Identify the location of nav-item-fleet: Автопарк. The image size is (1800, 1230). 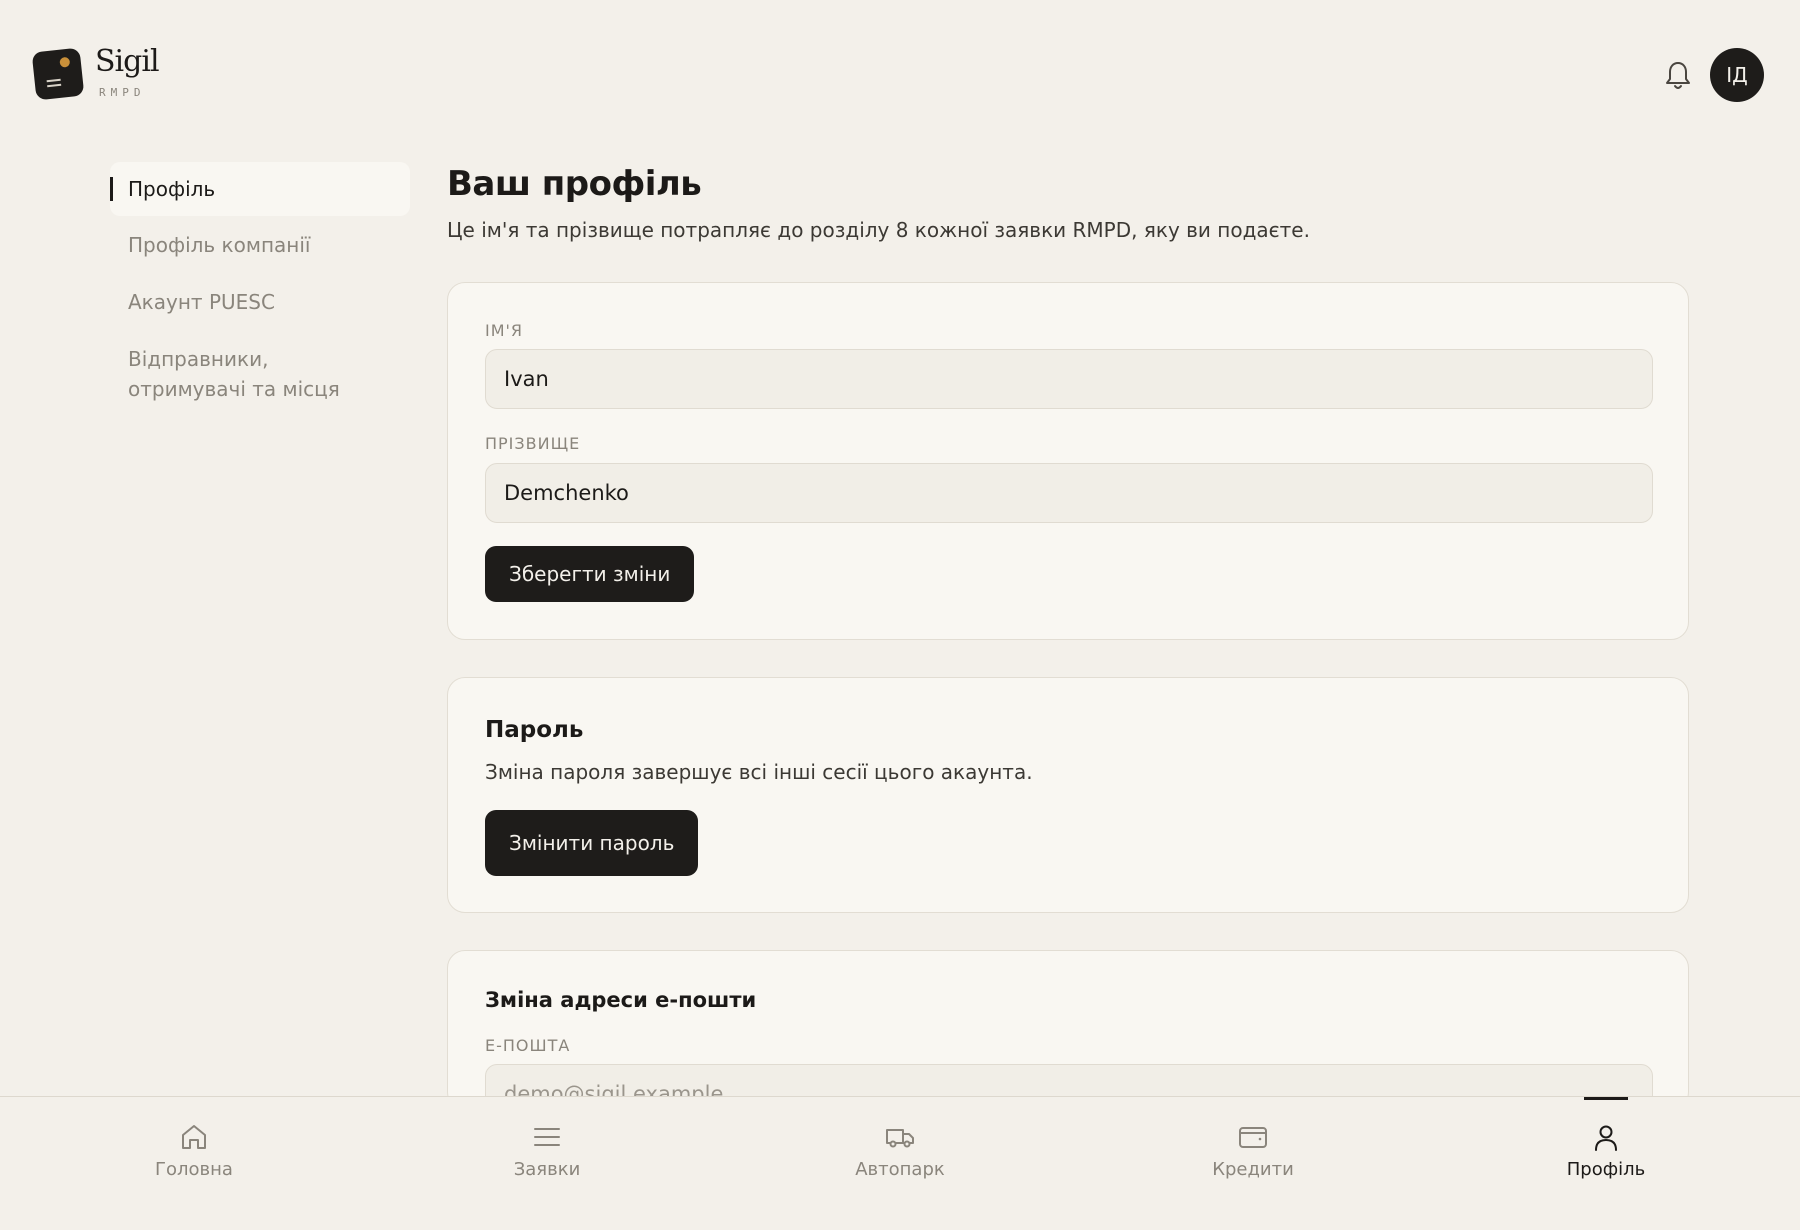
(900, 1163).